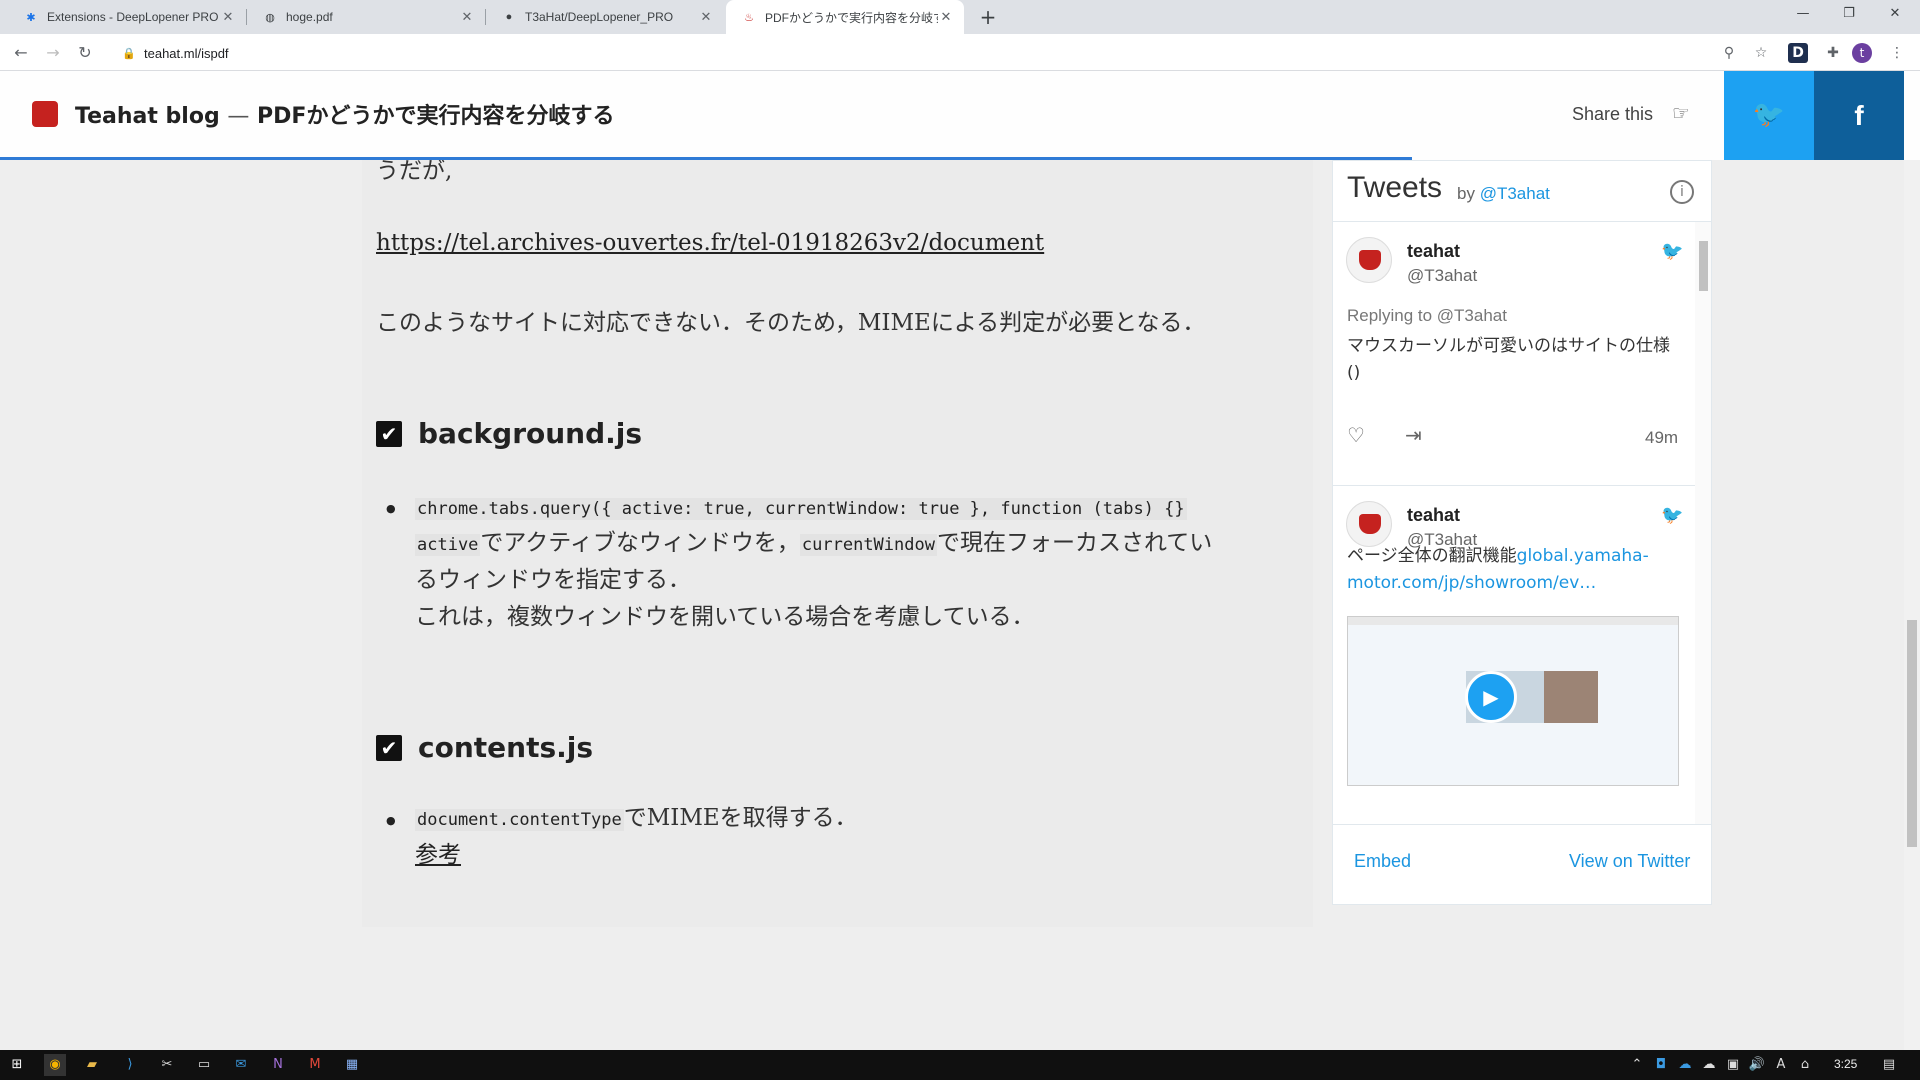  Describe the element at coordinates (938, 53) in the screenshot. I see `address-bar: 🔒 teahat.ml/ispdf` at that location.